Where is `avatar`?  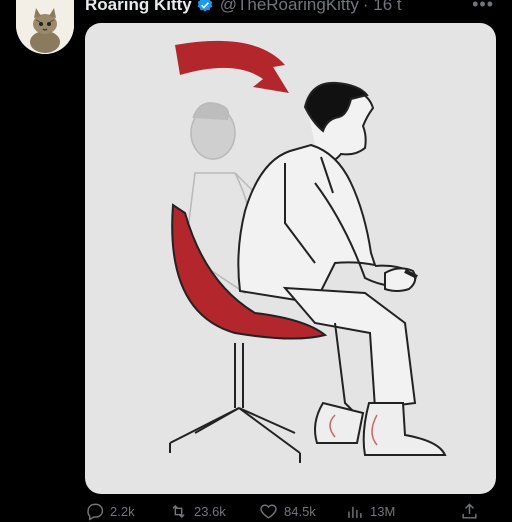
avatar is located at coordinates (45, 27).